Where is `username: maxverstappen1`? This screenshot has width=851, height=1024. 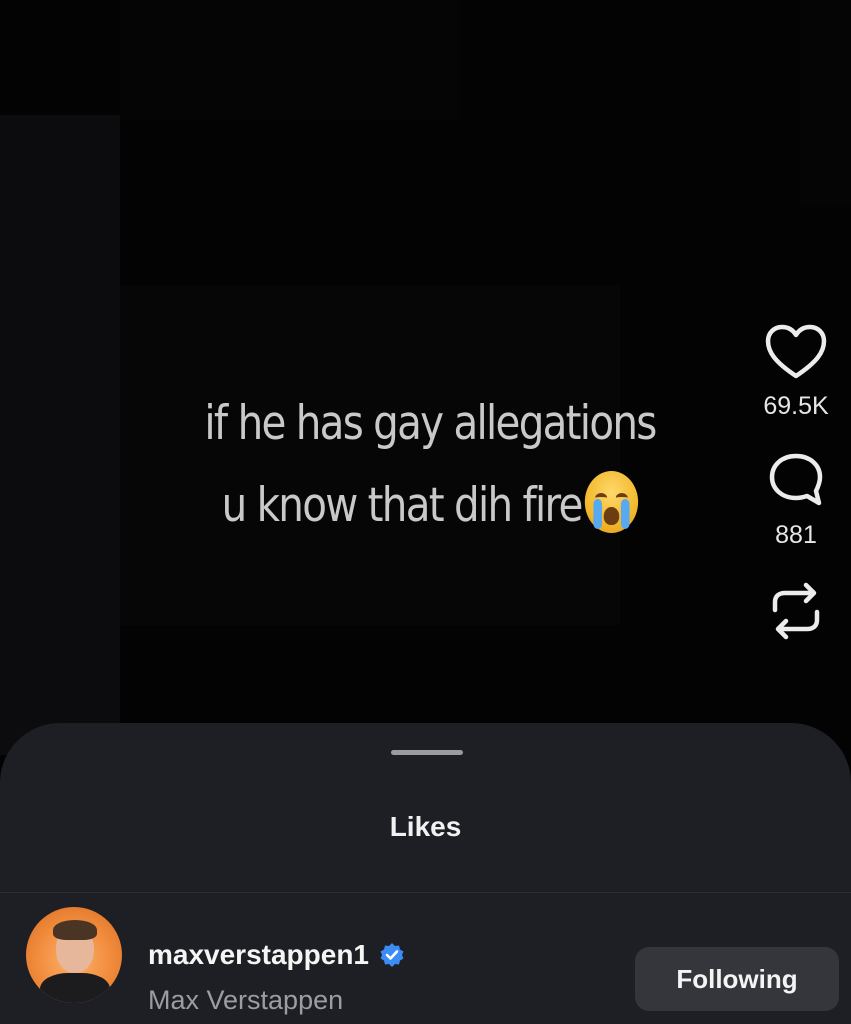
username: maxverstappen1 is located at coordinates (258, 955).